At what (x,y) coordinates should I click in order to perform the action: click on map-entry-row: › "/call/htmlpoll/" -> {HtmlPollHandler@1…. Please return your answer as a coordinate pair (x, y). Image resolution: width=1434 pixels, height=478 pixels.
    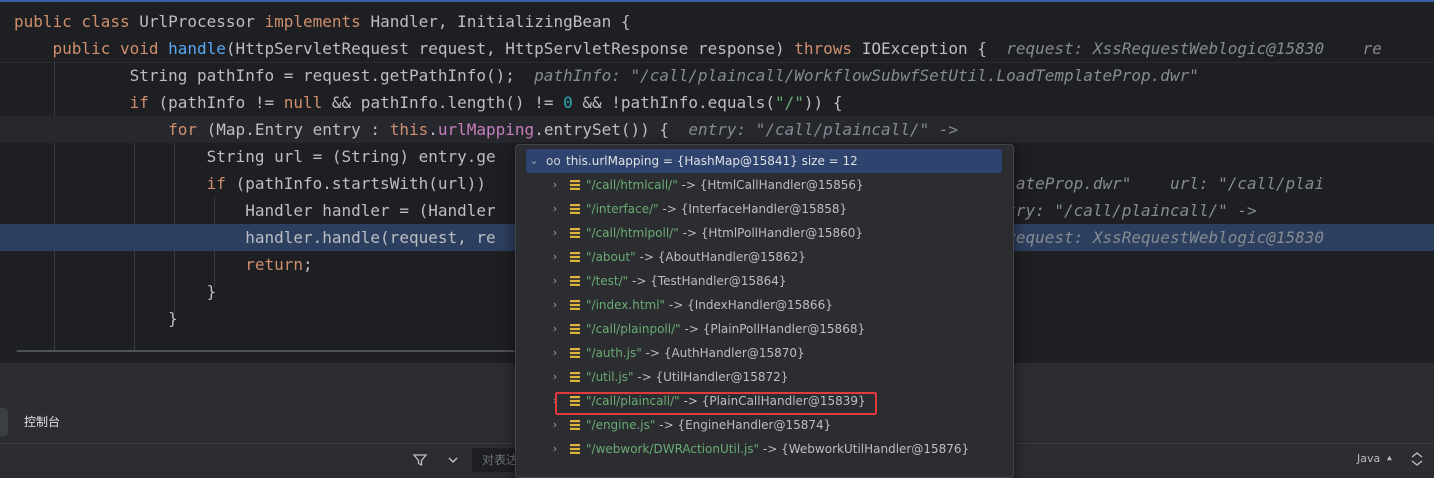
    Looking at the image, I should click on (764, 233).